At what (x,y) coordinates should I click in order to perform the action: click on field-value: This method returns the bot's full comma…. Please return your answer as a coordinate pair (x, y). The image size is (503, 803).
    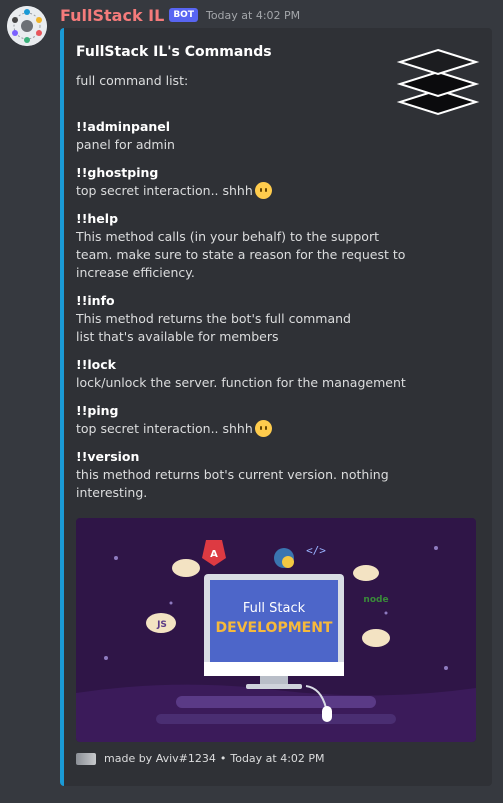
    Looking at the image, I should click on (213, 327).